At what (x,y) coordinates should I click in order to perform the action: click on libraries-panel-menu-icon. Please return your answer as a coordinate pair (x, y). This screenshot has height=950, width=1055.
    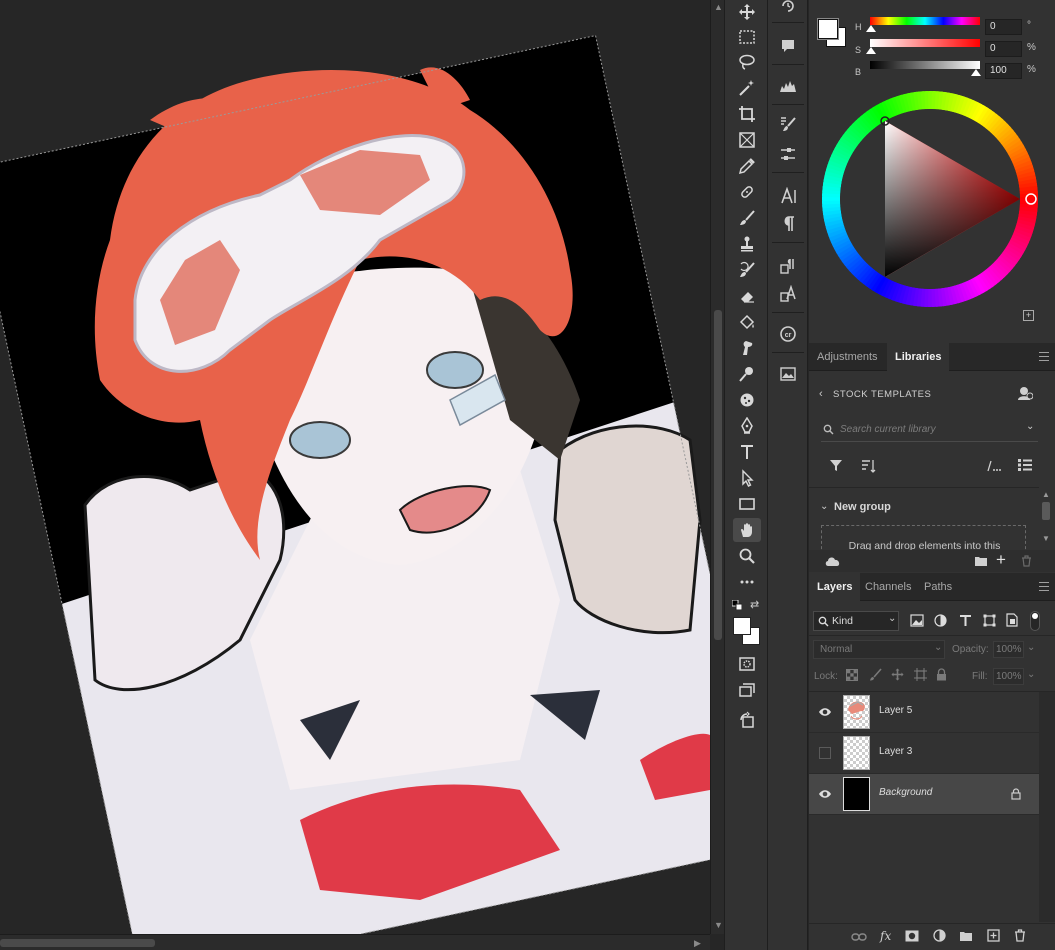
    Looking at the image, I should click on (1044, 356).